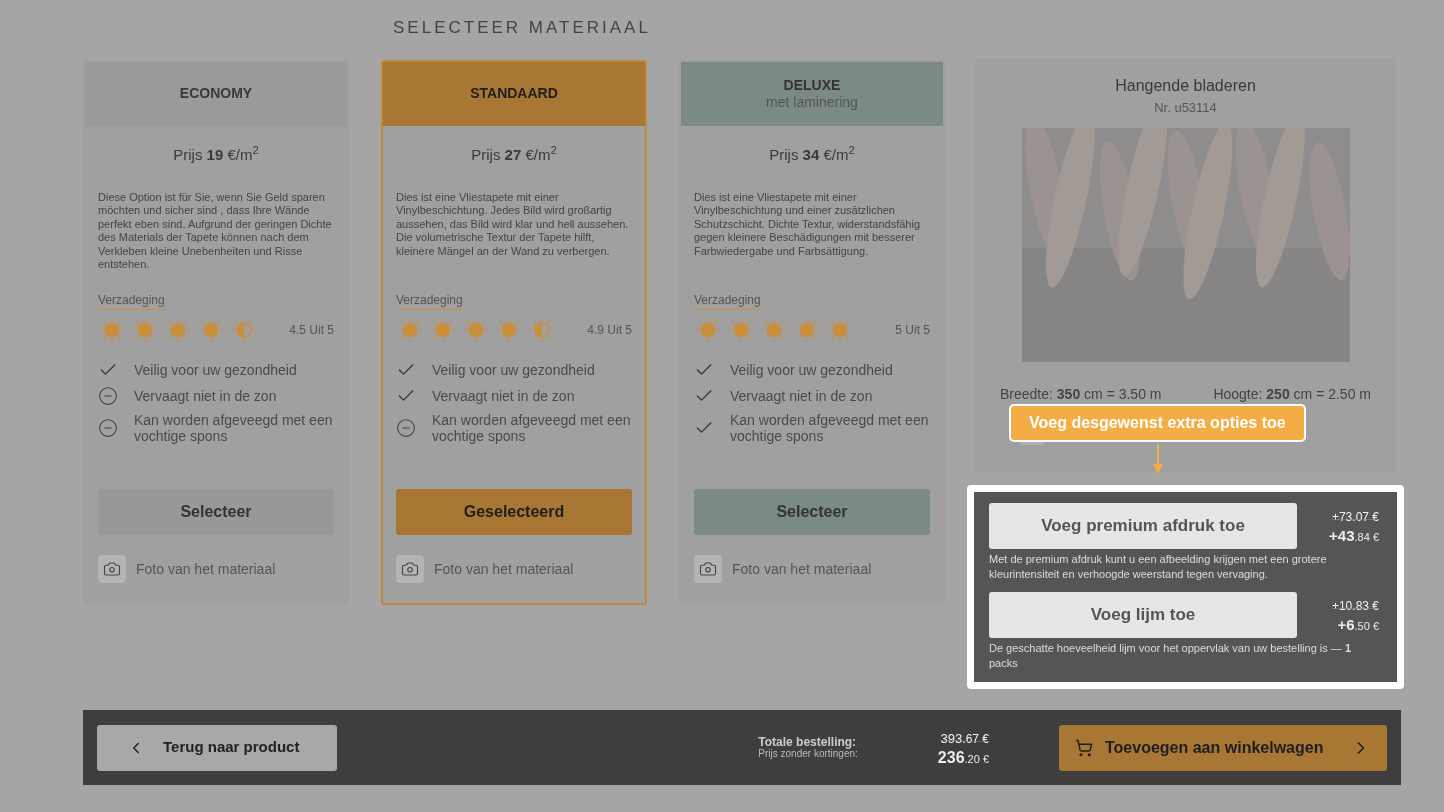 The height and width of the screenshot is (812, 1444). Describe the element at coordinates (912, 330) in the screenshot. I see `rating-value: 5 Uit 5` at that location.